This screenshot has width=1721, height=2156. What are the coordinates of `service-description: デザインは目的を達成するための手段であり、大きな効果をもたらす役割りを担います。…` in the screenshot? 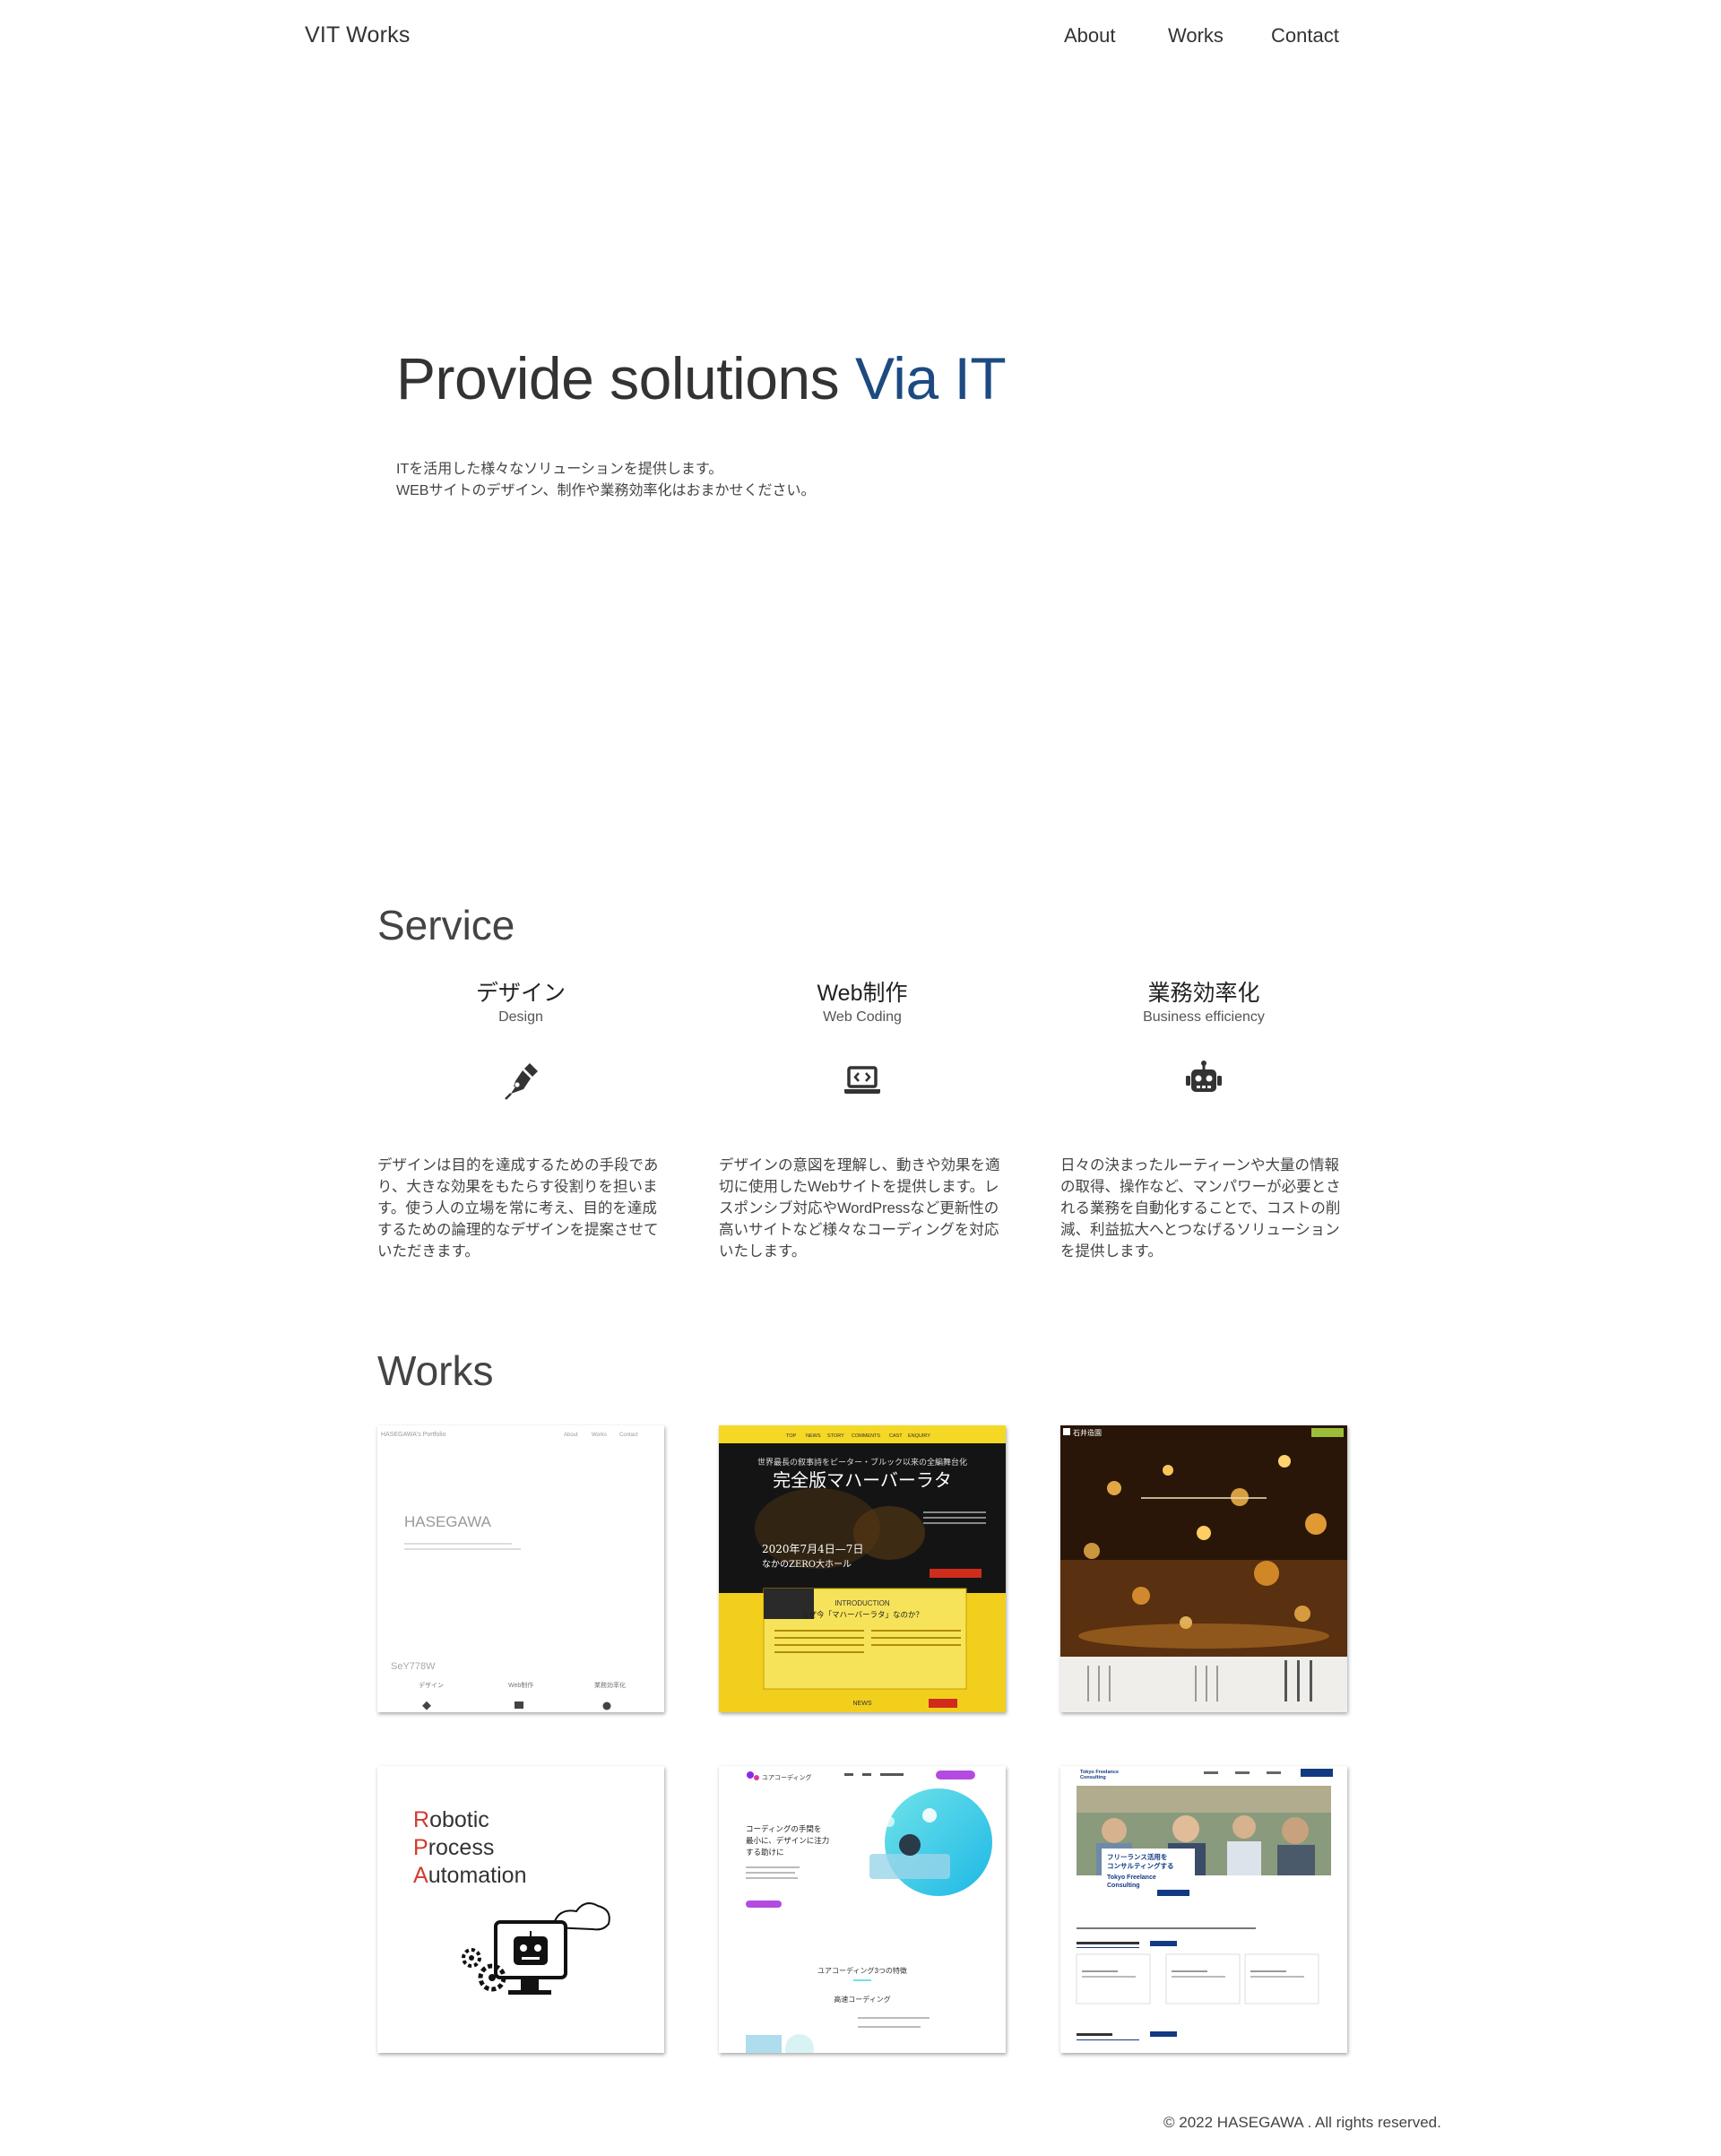 It's located at (518, 1209).